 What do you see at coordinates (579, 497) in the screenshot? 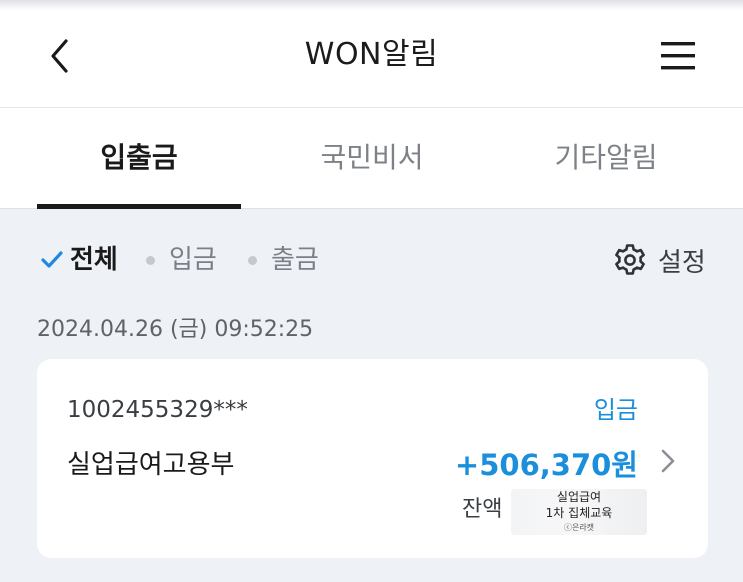
I see `overlay-text-line: 실업급여` at bounding box center [579, 497].